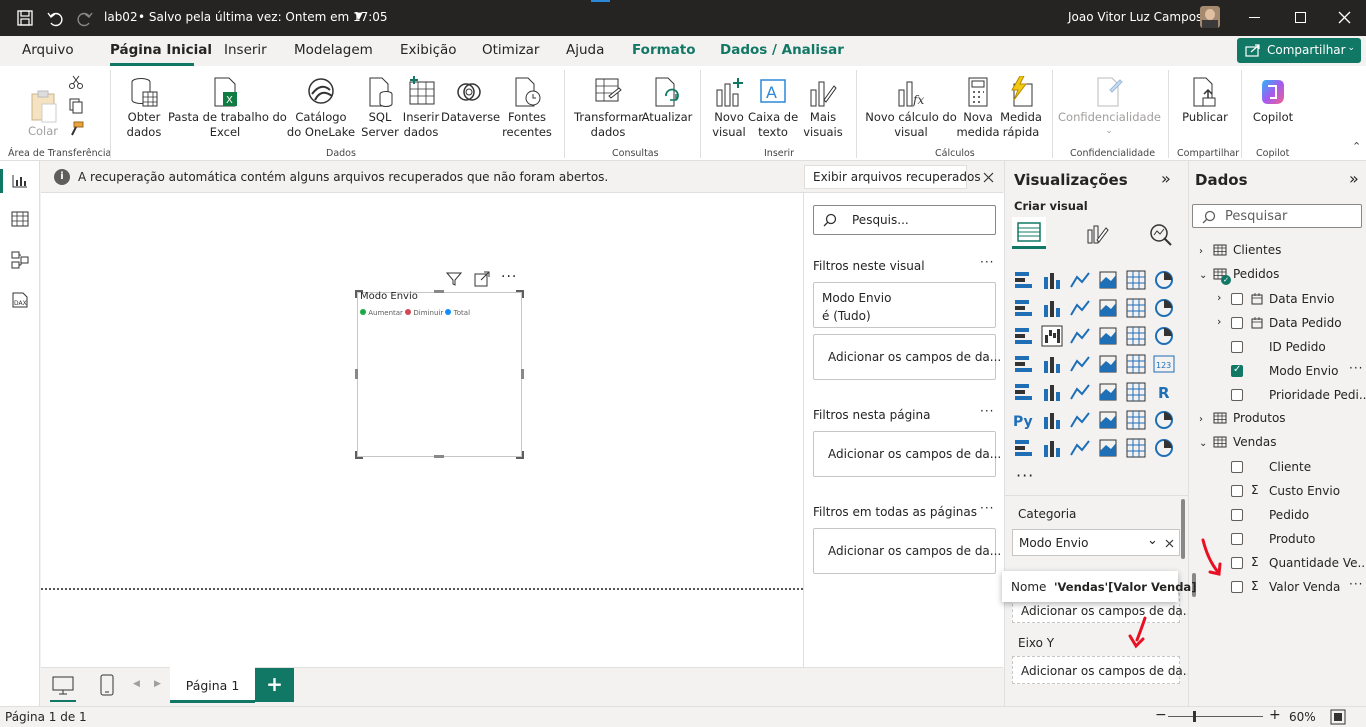 Image resolution: width=1366 pixels, height=727 pixels. What do you see at coordinates (1097, 234) in the screenshot?
I see `format-visual-icon` at bounding box center [1097, 234].